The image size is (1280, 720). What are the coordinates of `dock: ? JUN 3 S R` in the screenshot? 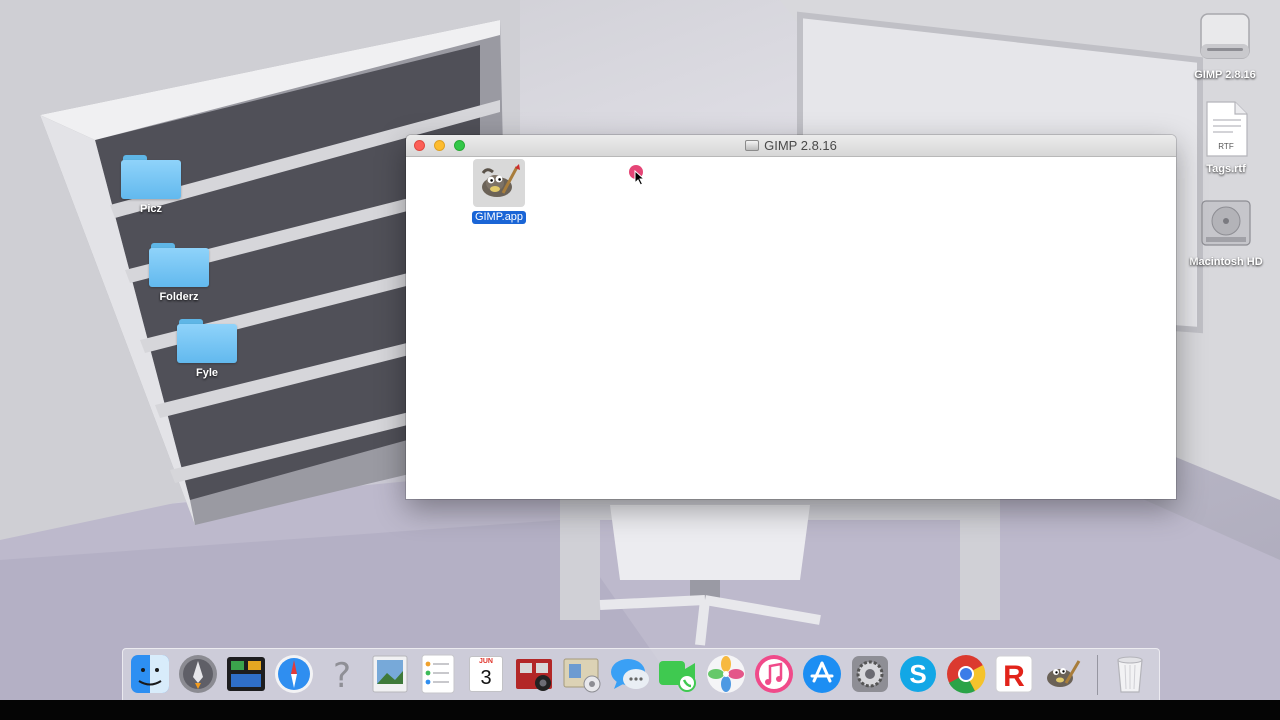 It's located at (641, 674).